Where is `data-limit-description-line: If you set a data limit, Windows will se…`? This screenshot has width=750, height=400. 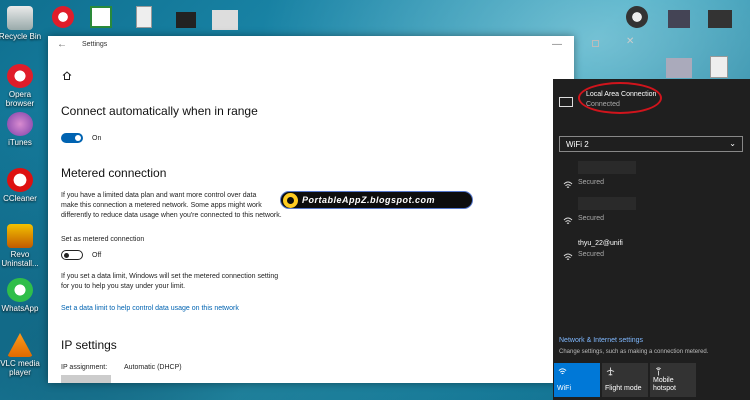
data-limit-description-line: If you set a data limit, Windows will se… is located at coordinates (170, 276).